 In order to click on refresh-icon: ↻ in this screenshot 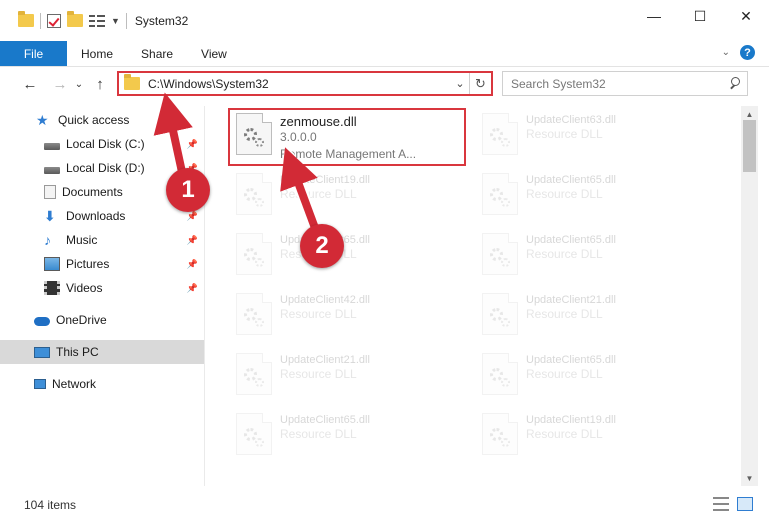, I will do `click(480, 83)`.